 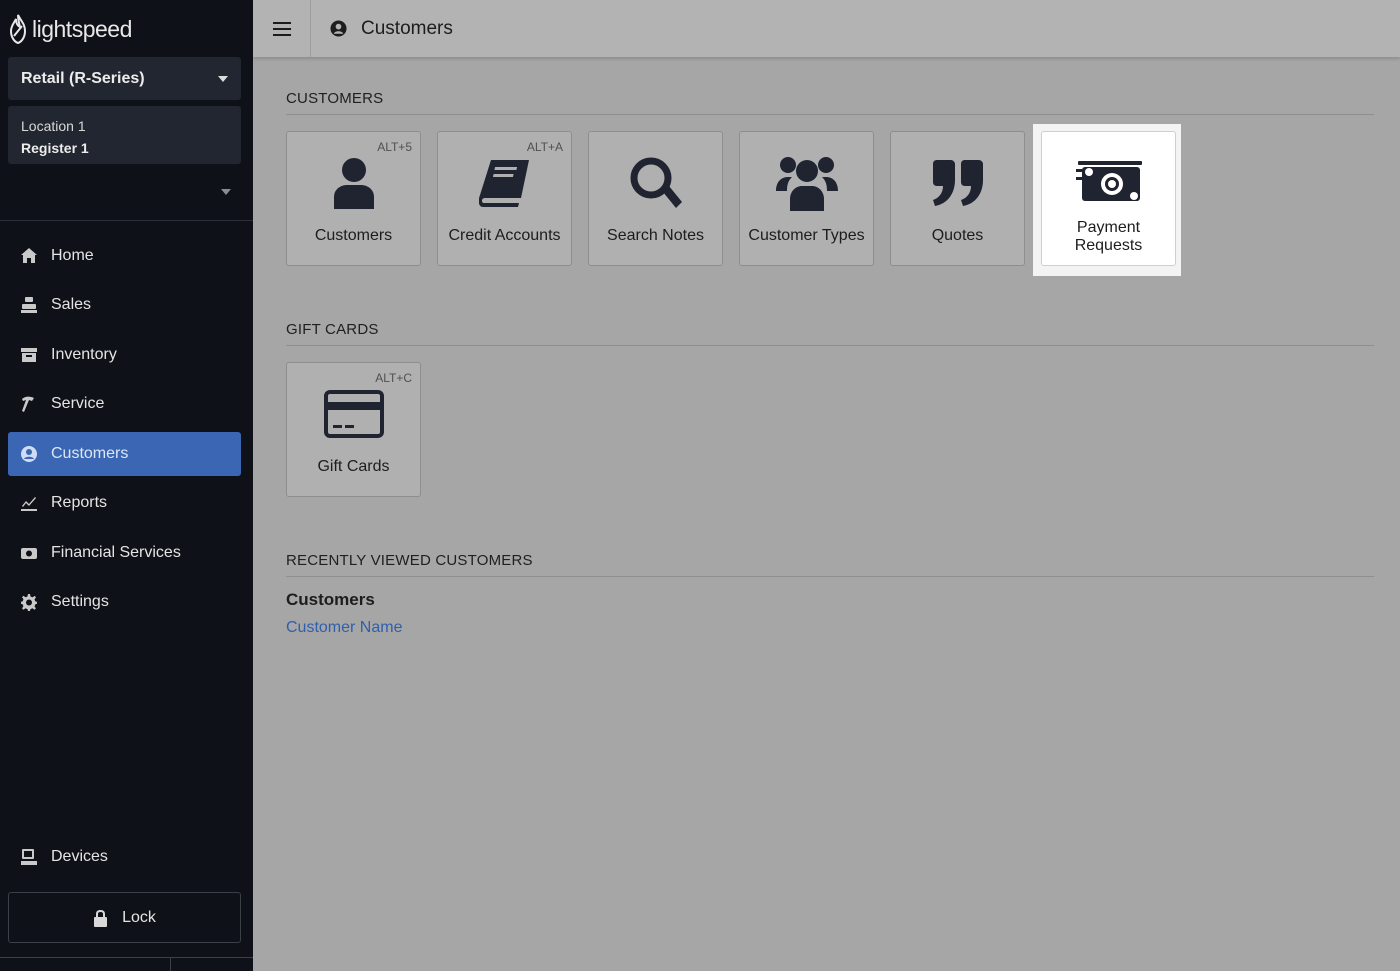 I want to click on sales-icon, so click(x=29, y=305).